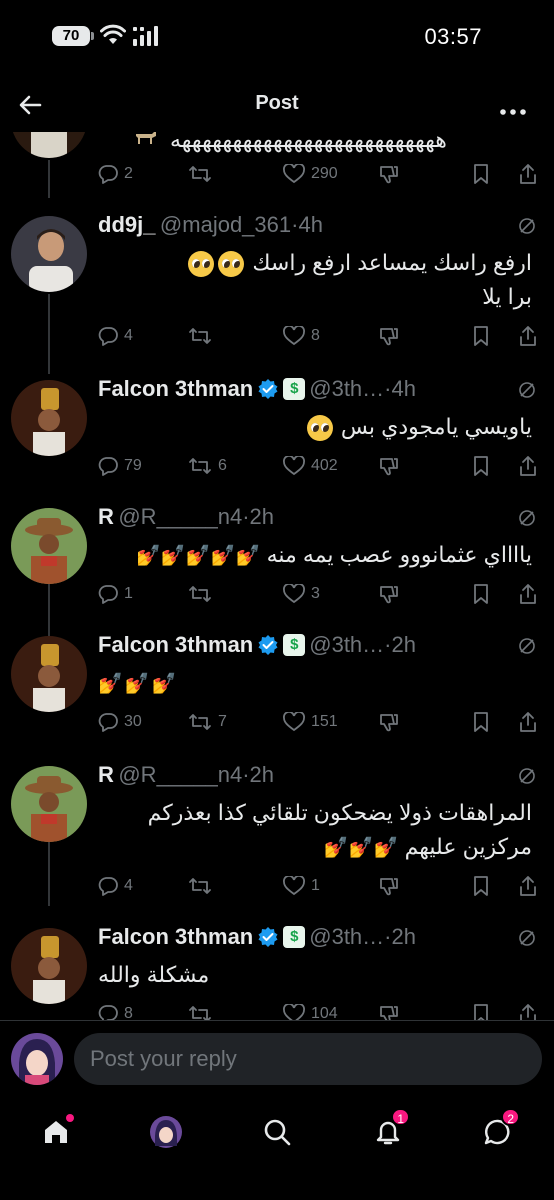 The width and height of the screenshot is (554, 1200). I want to click on like-button: 1, so click(301, 886).